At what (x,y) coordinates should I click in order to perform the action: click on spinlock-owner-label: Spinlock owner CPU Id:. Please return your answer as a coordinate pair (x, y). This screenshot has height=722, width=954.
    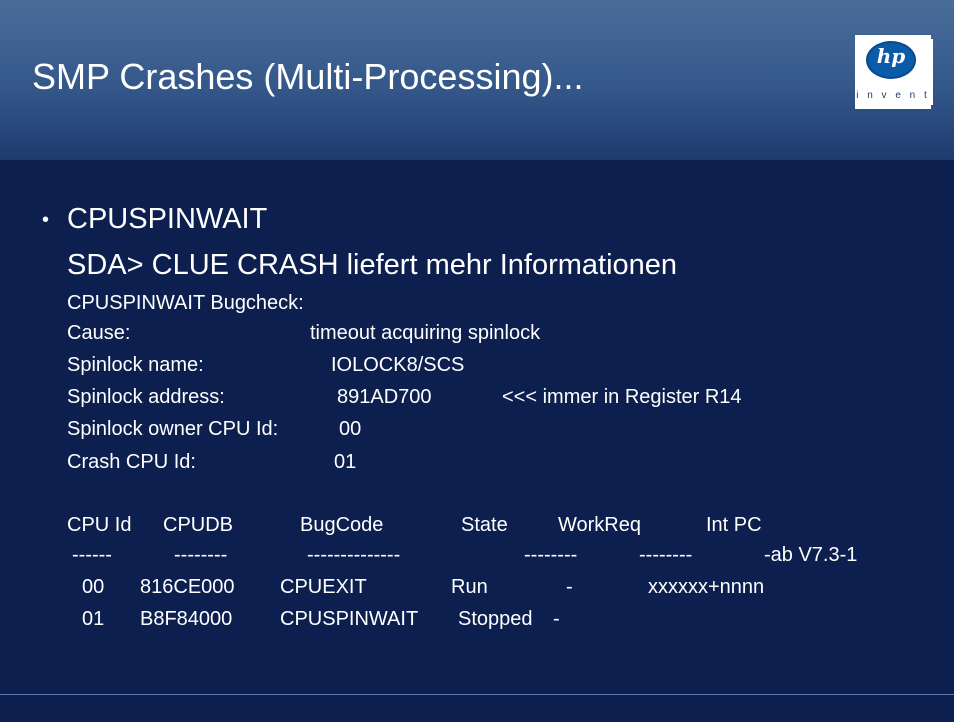
    Looking at the image, I should click on (173, 429).